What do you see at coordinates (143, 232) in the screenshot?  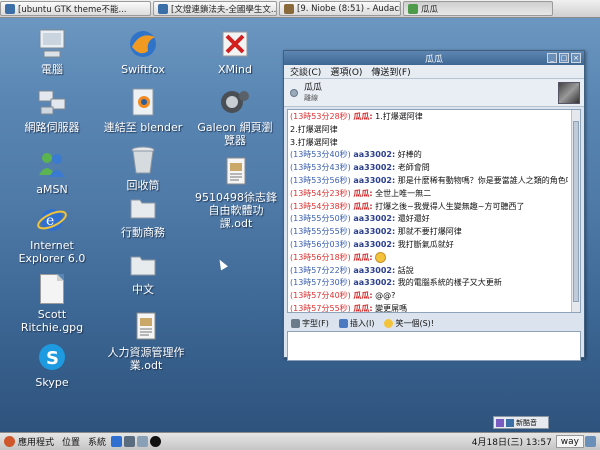 I see `icon-label: 行動商務` at bounding box center [143, 232].